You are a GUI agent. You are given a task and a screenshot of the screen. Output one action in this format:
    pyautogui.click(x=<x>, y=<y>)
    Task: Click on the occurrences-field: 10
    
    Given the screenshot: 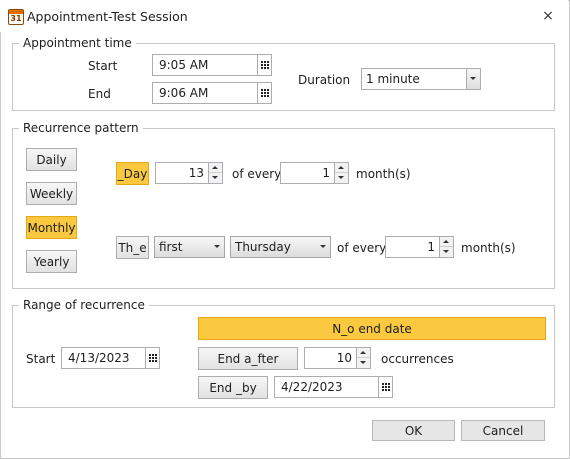 What is the action you would take?
    pyautogui.click(x=330, y=358)
    